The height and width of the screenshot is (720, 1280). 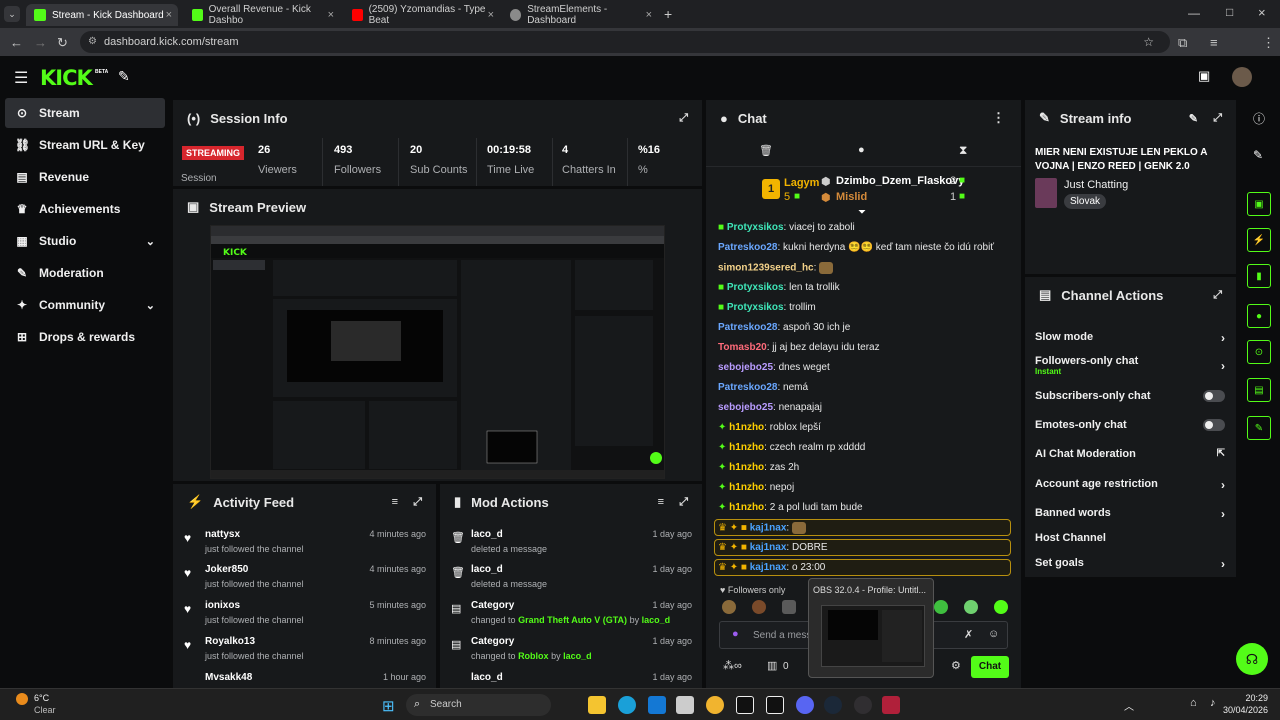 I want to click on network-icon: ⌂, so click(x=1193, y=703).